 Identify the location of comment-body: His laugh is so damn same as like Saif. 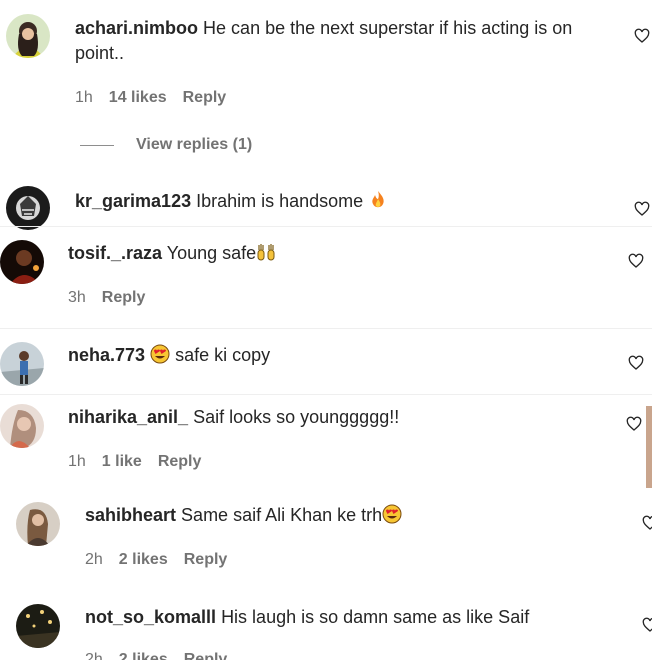
(375, 617).